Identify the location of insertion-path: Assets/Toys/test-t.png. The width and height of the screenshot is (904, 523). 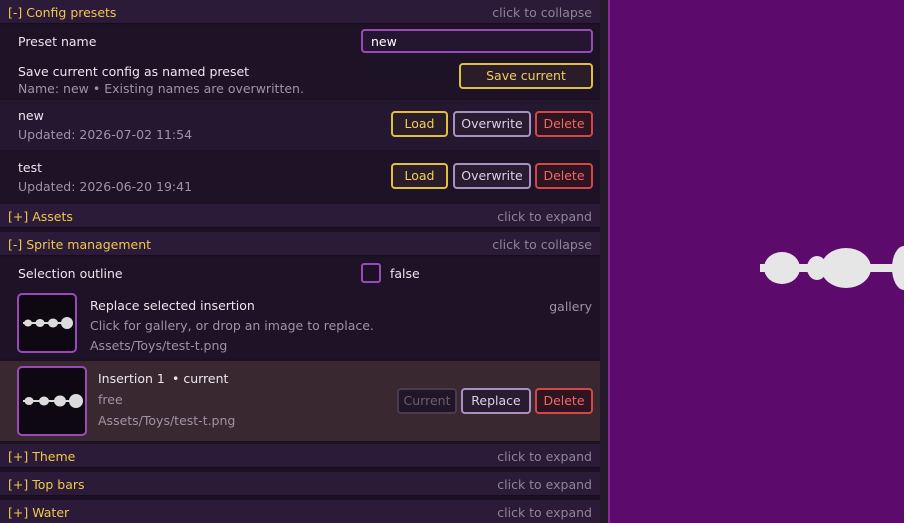
(167, 420).